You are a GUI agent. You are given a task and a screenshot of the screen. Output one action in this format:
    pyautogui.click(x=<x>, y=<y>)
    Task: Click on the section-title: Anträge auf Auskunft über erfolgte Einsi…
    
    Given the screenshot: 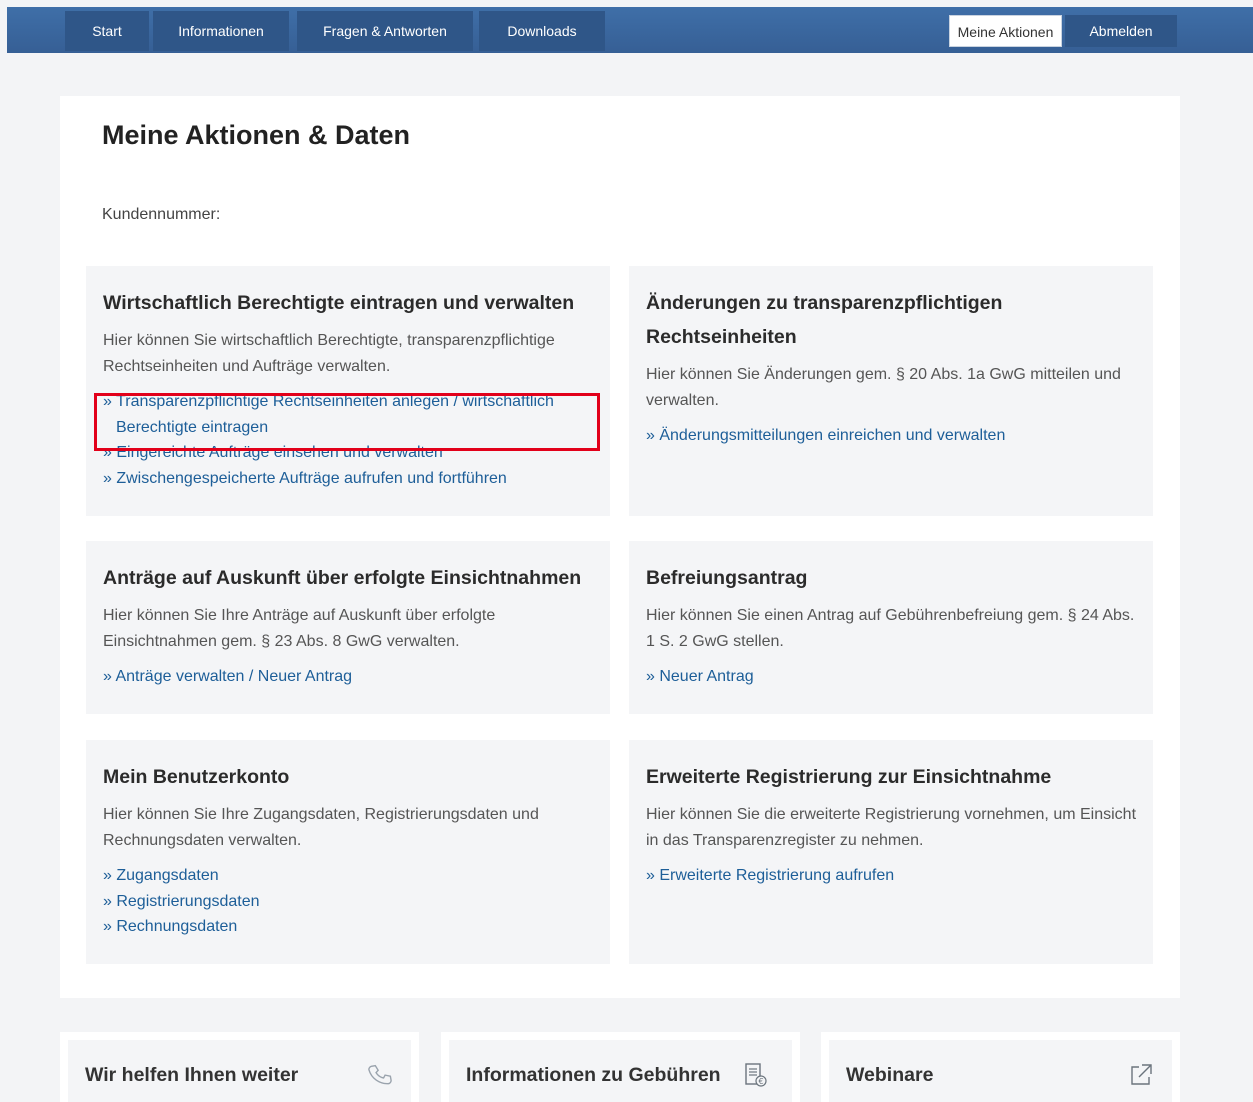 What is the action you would take?
    pyautogui.click(x=342, y=578)
    